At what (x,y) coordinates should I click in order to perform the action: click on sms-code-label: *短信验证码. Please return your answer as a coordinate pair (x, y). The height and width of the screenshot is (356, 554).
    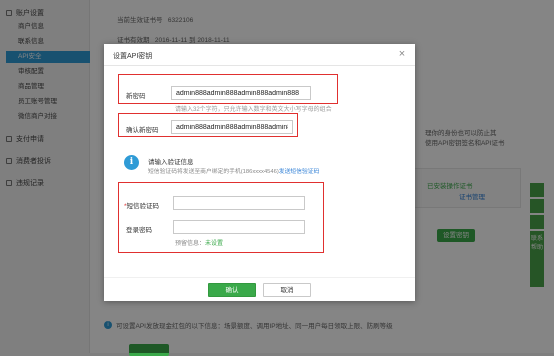
    Looking at the image, I should click on (142, 206).